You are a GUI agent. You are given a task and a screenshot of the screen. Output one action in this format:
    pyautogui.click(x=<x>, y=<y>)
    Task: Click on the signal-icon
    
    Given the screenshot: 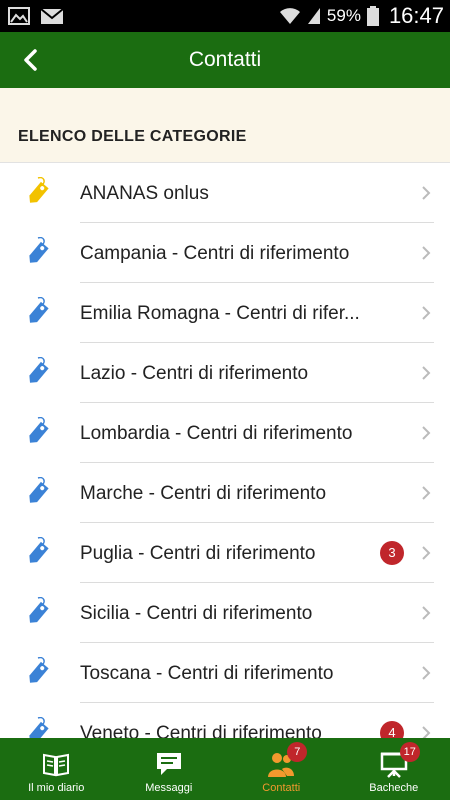 What is the action you would take?
    pyautogui.click(x=313, y=16)
    